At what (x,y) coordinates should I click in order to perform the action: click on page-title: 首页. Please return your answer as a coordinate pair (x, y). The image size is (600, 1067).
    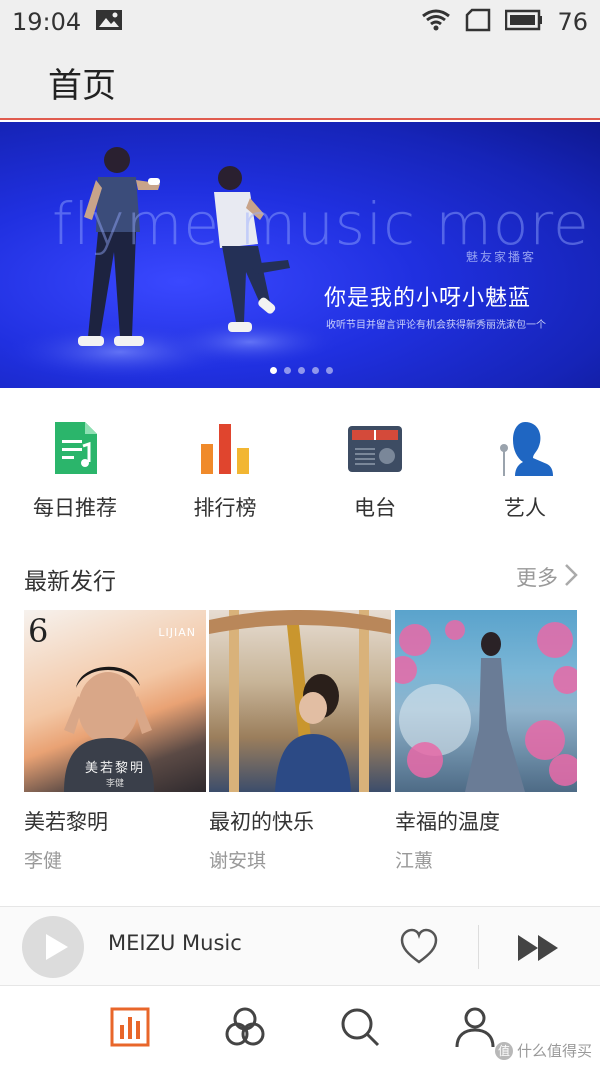
    Looking at the image, I should click on (82, 86).